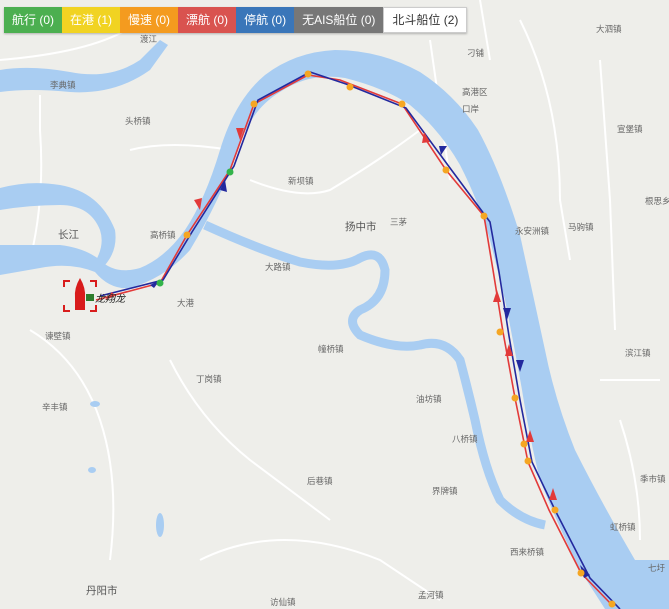 This screenshot has width=669, height=609. What do you see at coordinates (68, 235) in the screenshot?
I see `label-river: 长江` at bounding box center [68, 235].